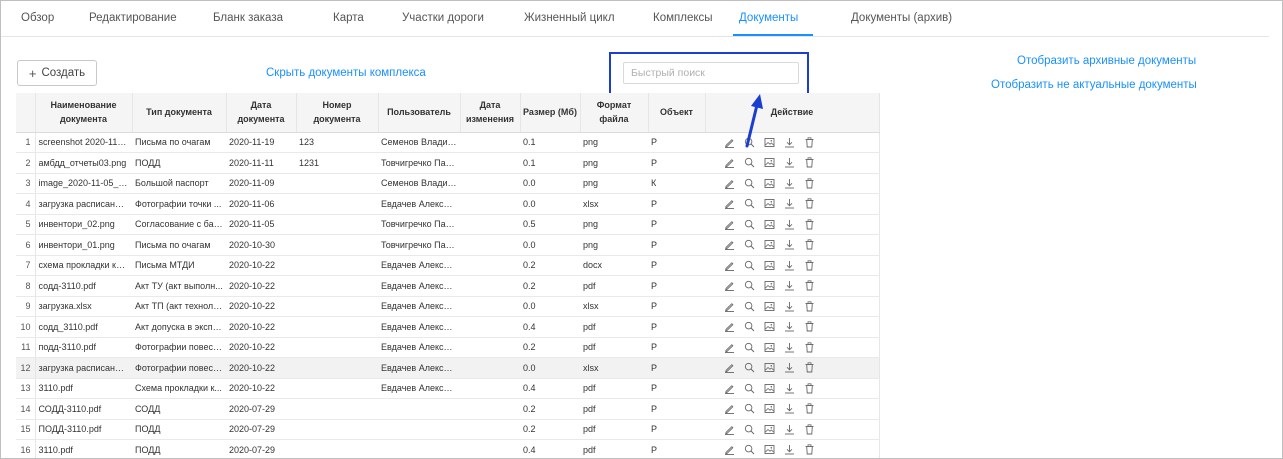 The image size is (1283, 459). Describe the element at coordinates (443, 18) in the screenshot. I see `tab-road-sections: Участки дороги` at that location.